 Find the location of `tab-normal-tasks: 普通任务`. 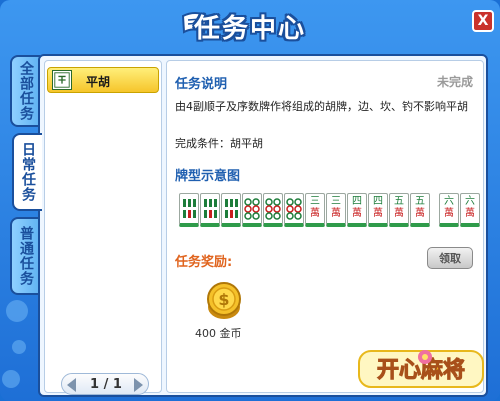

tab-normal-tasks: 普通任务 is located at coordinates (25, 256).